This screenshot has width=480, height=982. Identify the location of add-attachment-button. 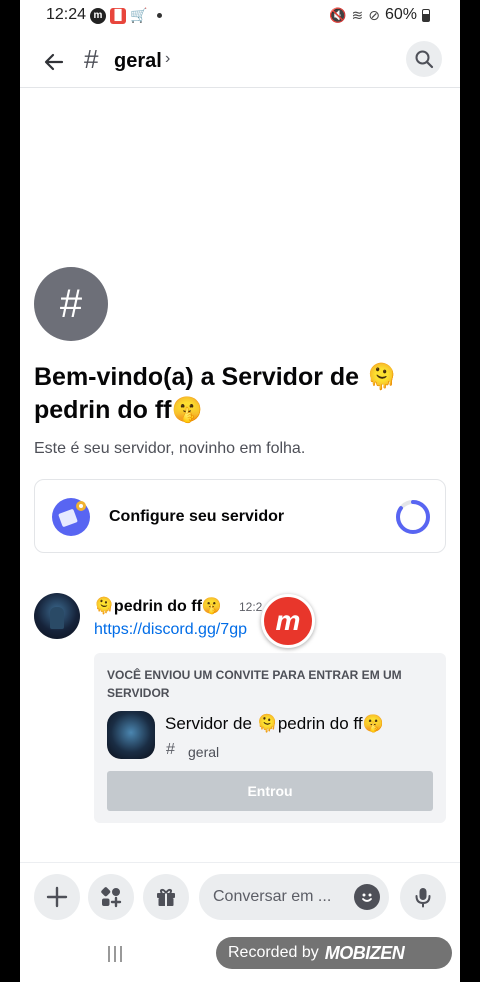
(57, 897).